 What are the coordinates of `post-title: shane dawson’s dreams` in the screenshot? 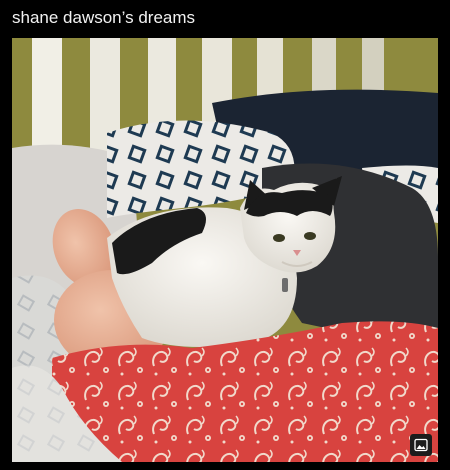 It's located at (104, 17).